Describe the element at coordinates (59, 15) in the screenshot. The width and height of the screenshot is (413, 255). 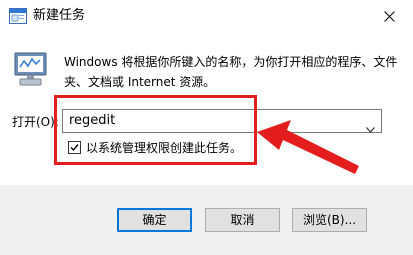
I see `window-title: 新建任务` at that location.